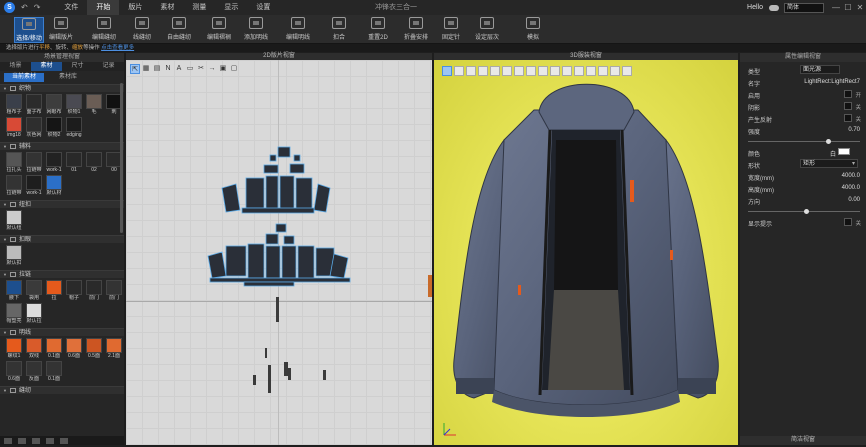 This screenshot has width=866, height=447. Describe the element at coordinates (533, 30) in the screenshot. I see `tool-simulate: 模拟` at that location.